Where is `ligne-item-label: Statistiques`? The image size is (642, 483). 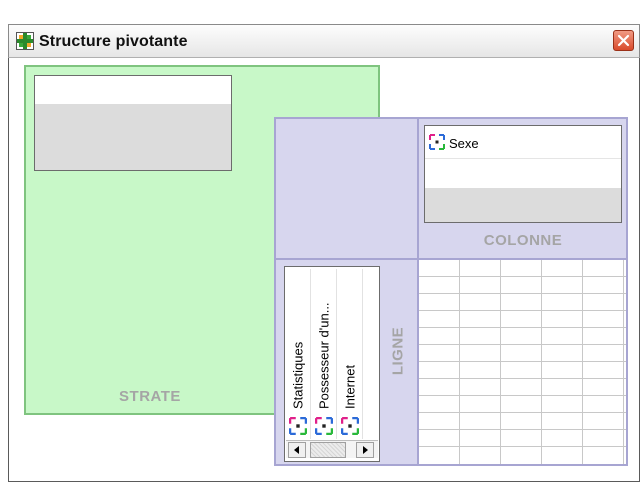 ligne-item-label: Statistiques is located at coordinates (298, 375).